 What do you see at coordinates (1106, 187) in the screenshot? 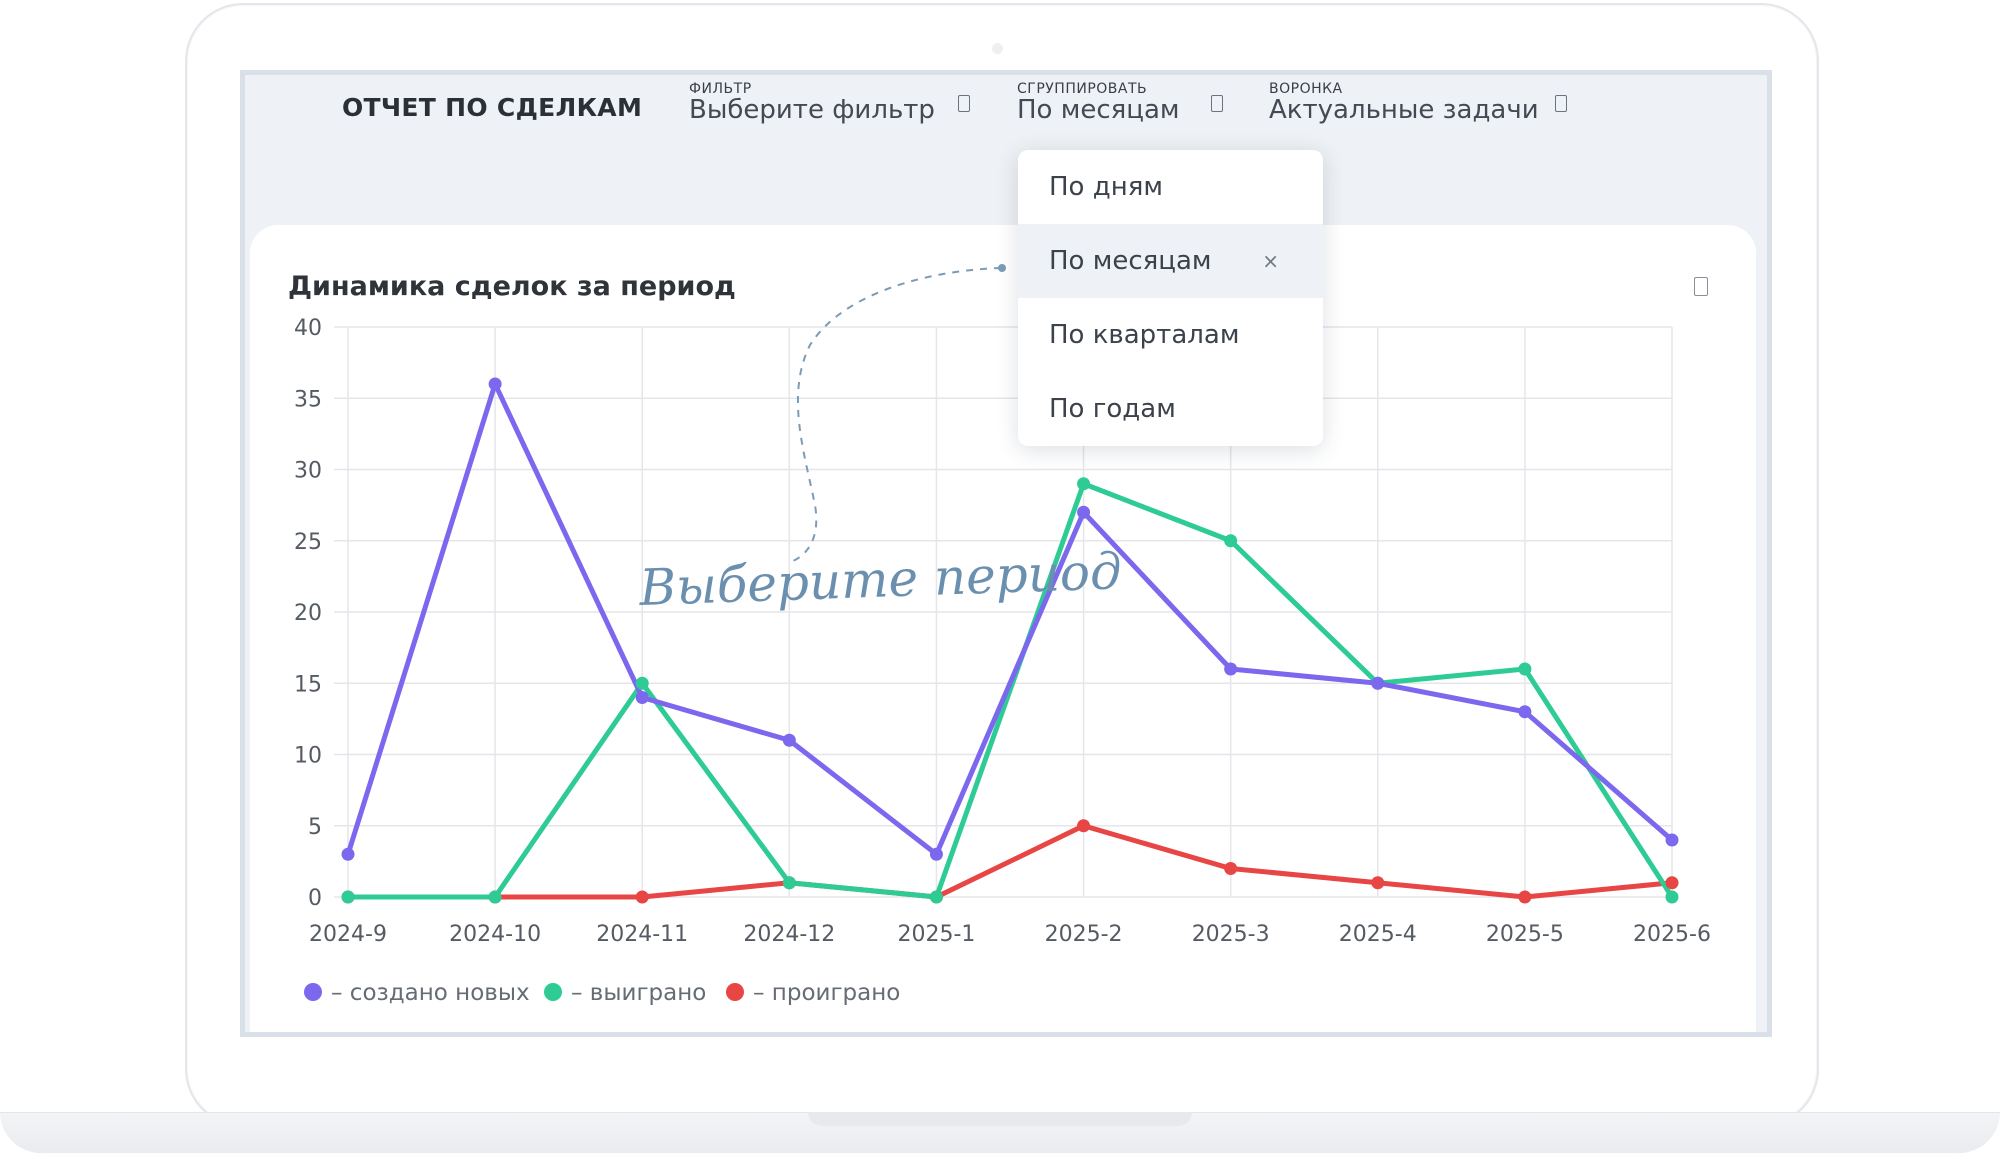
I see `dropdown-item-label: По дням` at bounding box center [1106, 187].